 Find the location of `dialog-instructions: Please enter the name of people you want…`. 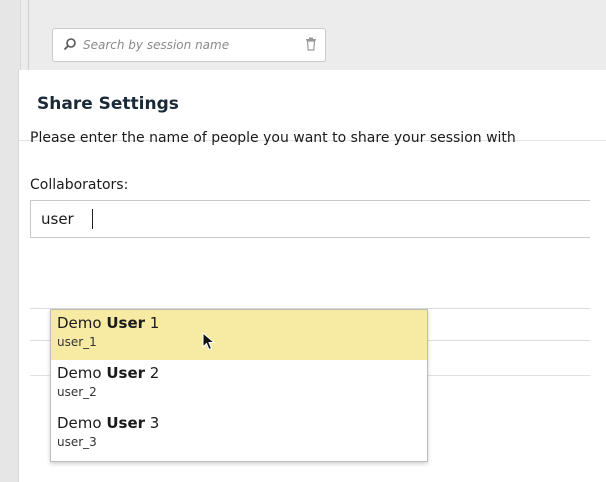

dialog-instructions: Please enter the name of people you want… is located at coordinates (273, 138).